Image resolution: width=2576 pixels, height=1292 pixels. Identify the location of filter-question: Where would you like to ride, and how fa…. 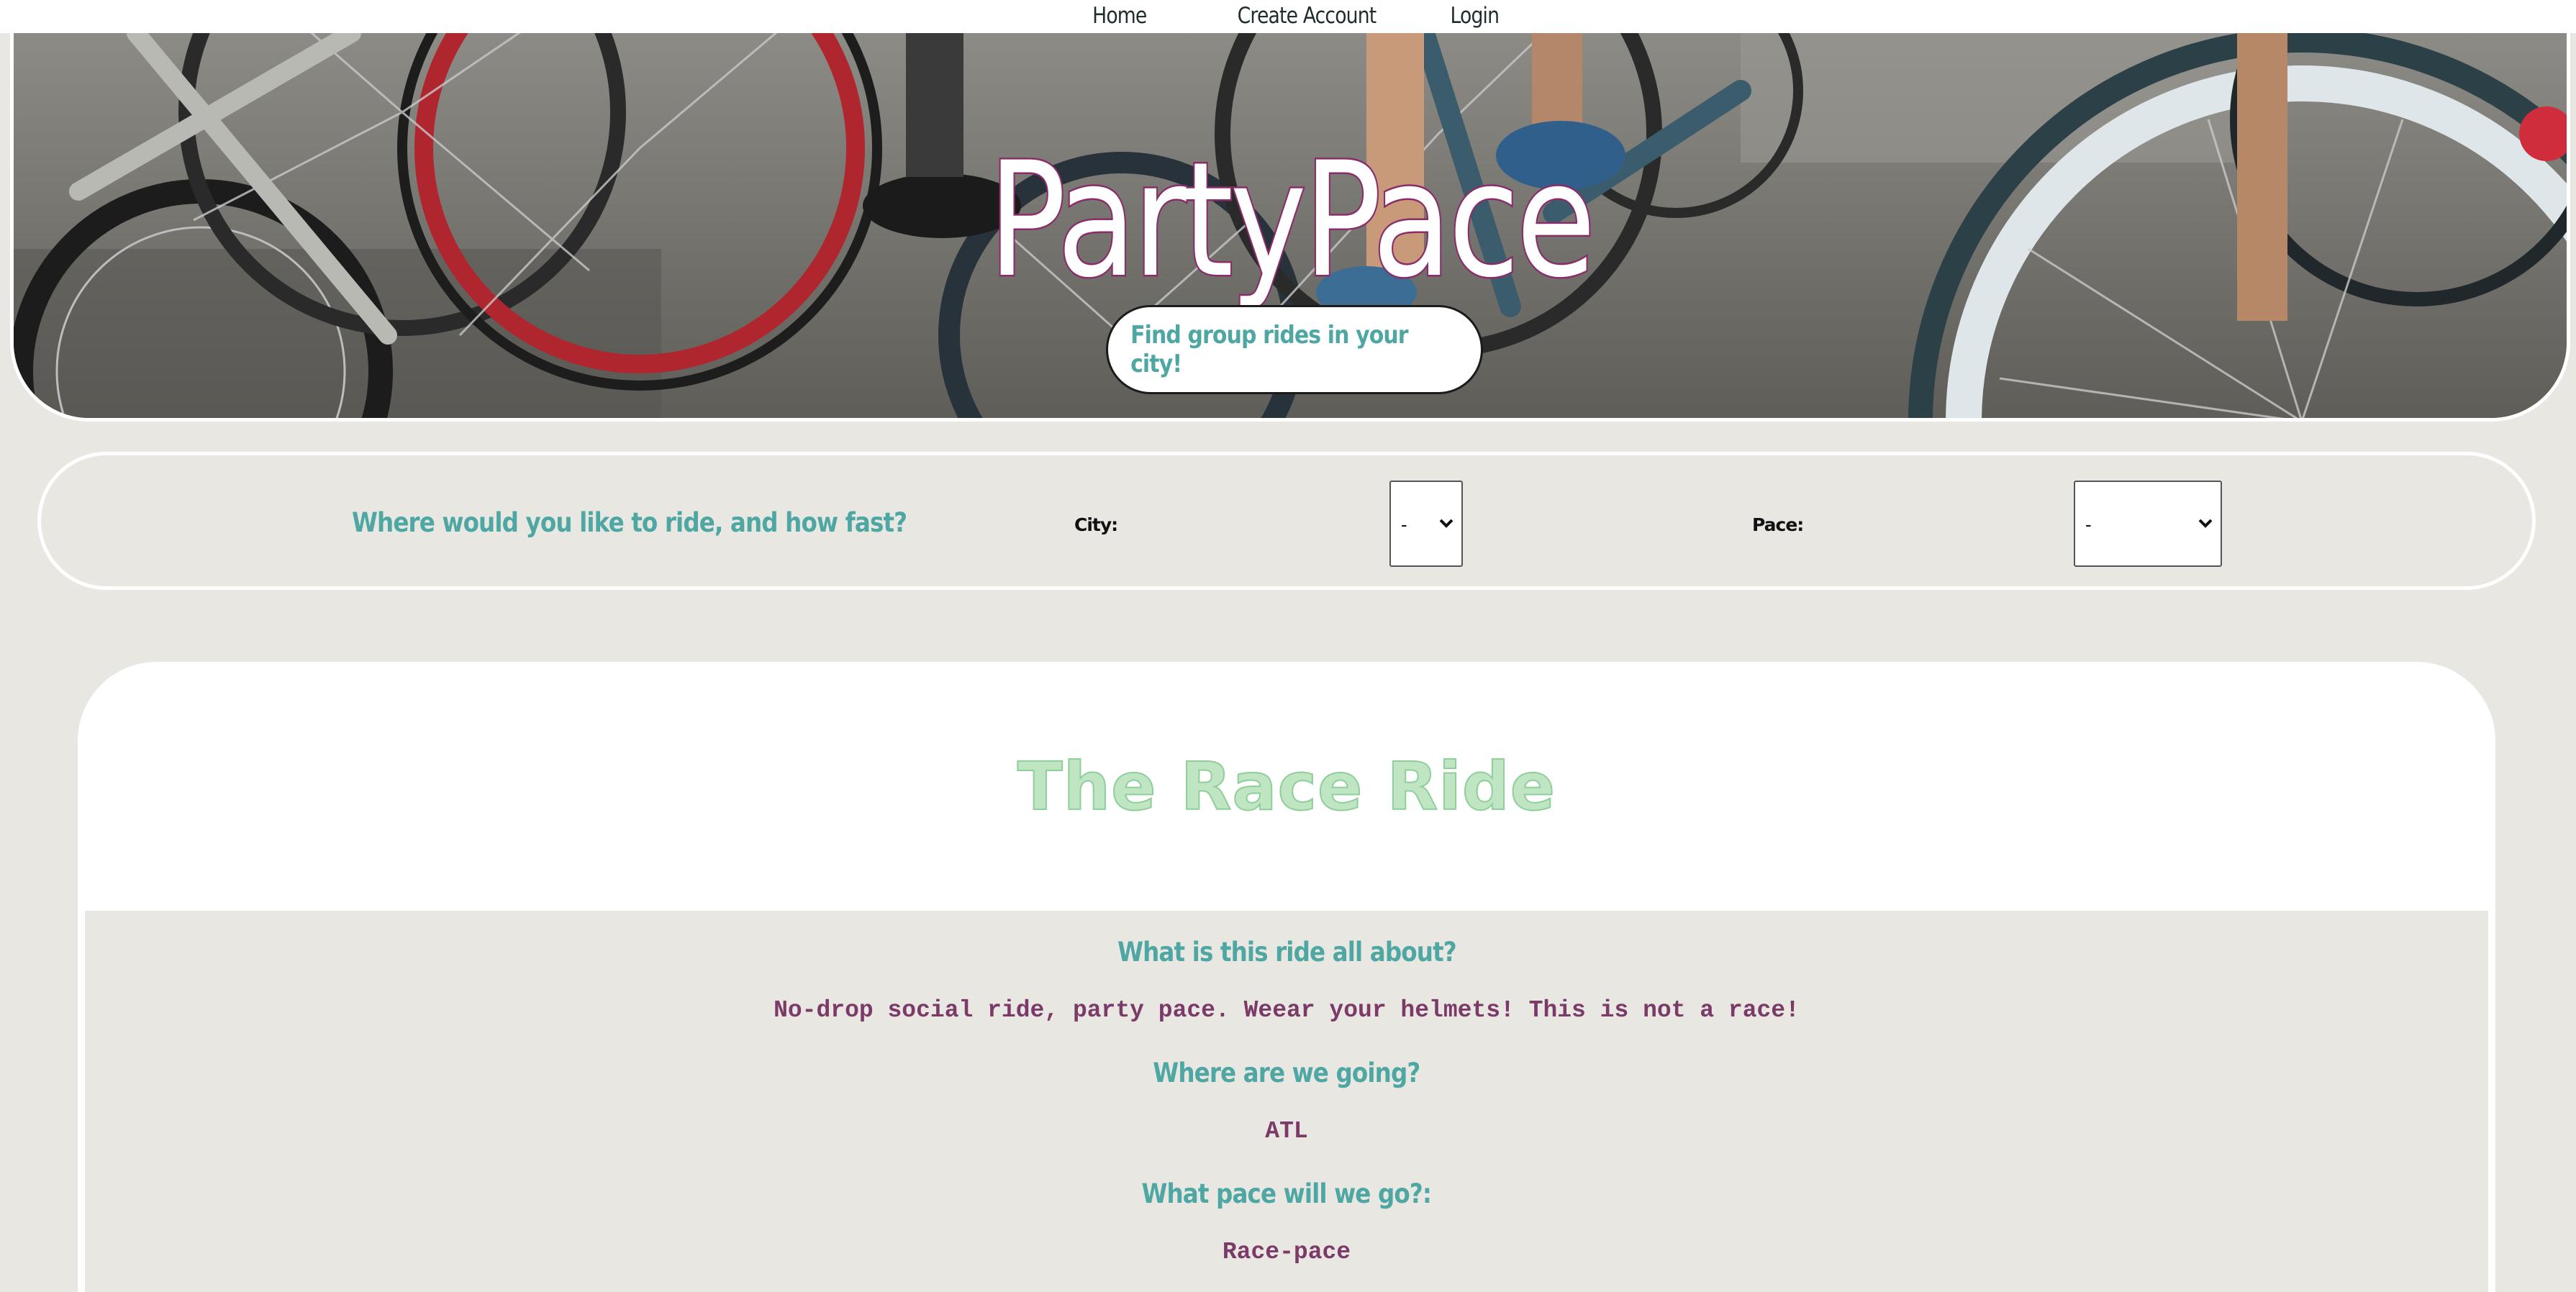
(629, 522).